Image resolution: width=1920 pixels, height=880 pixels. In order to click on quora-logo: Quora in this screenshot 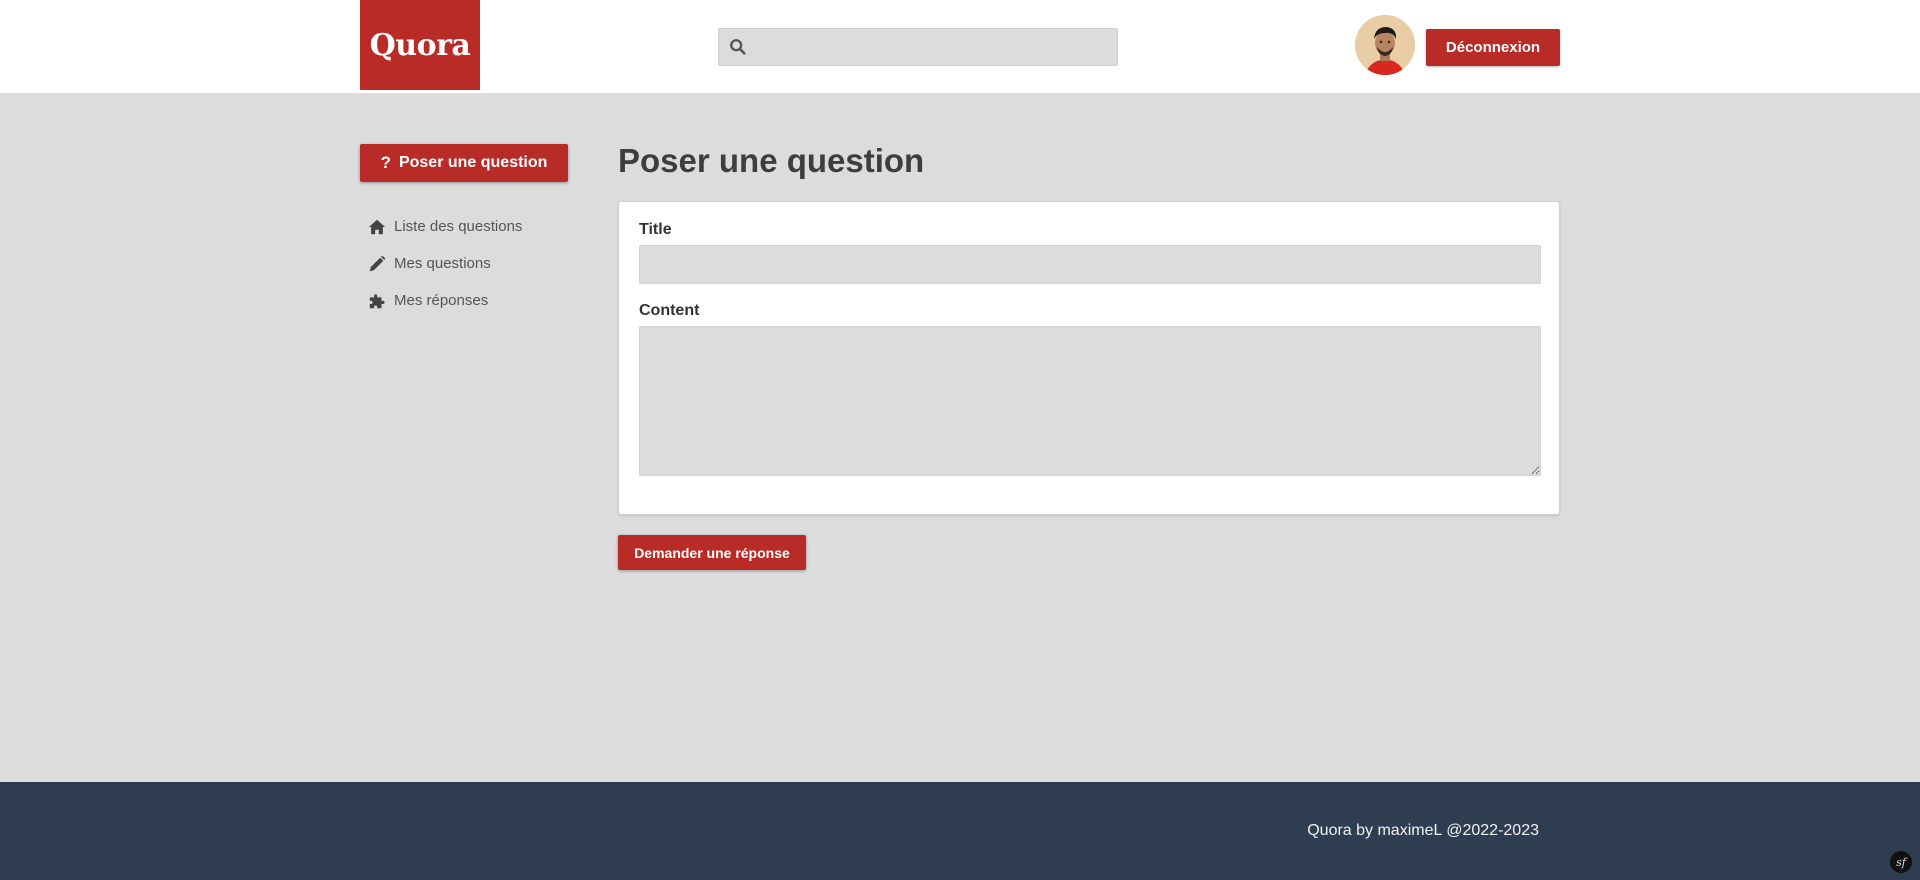, I will do `click(420, 45)`.